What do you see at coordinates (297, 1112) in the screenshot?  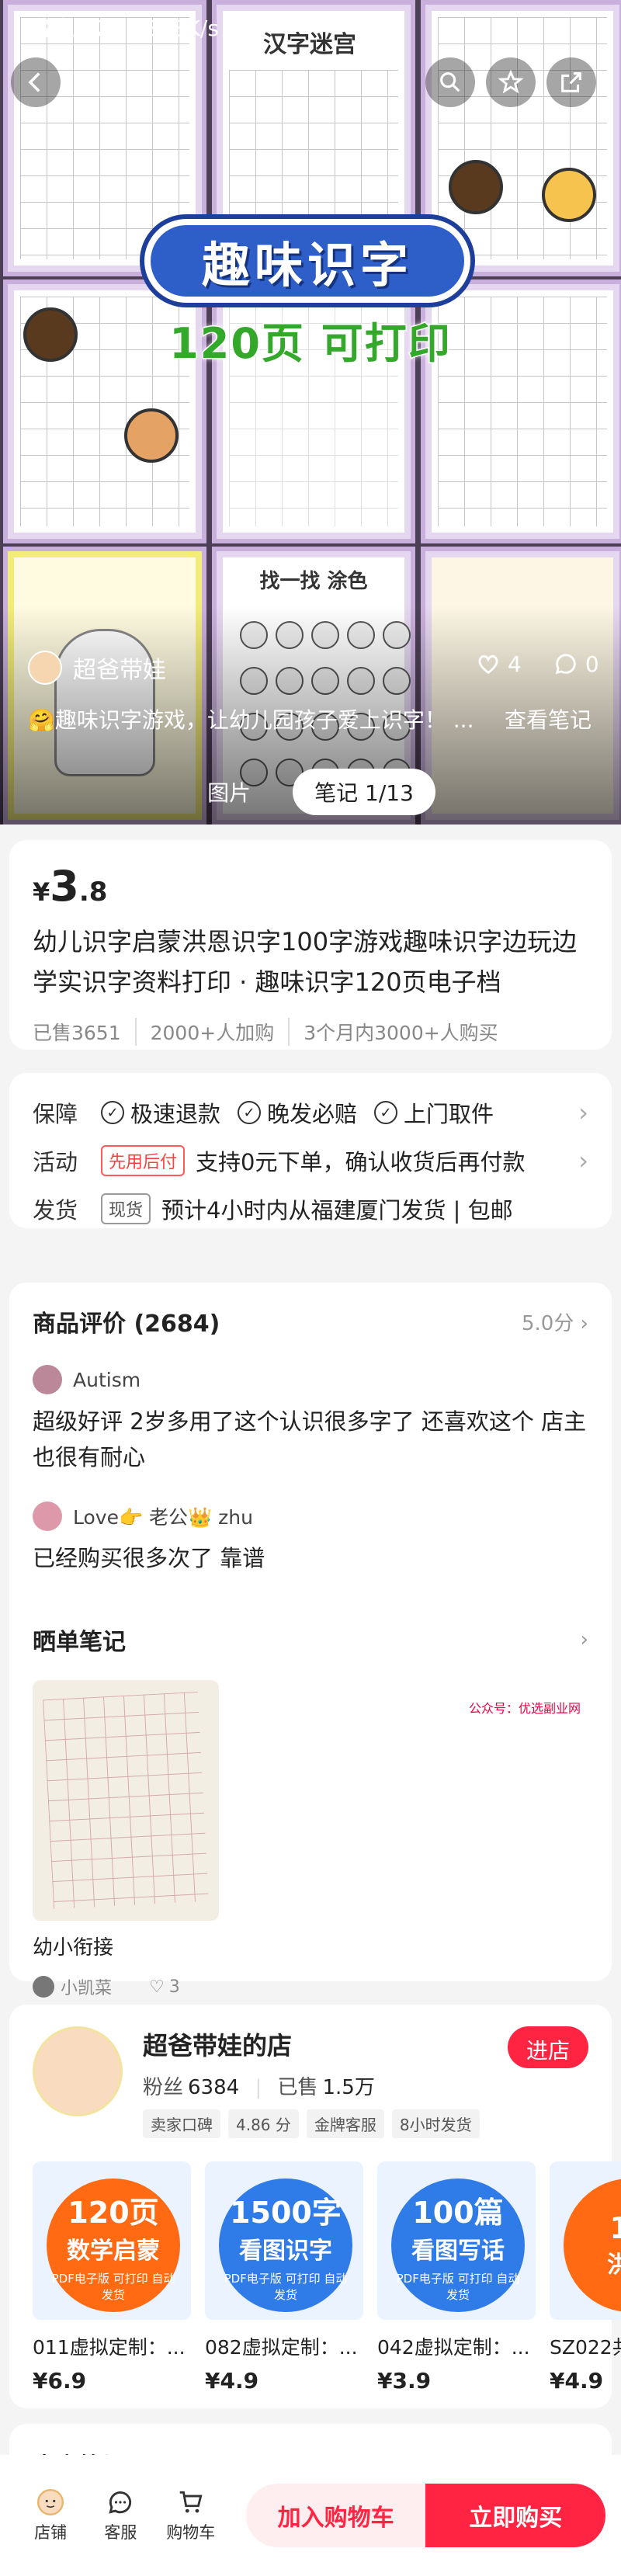 I see `guarantee-item: ✓ 晚发必赔` at bounding box center [297, 1112].